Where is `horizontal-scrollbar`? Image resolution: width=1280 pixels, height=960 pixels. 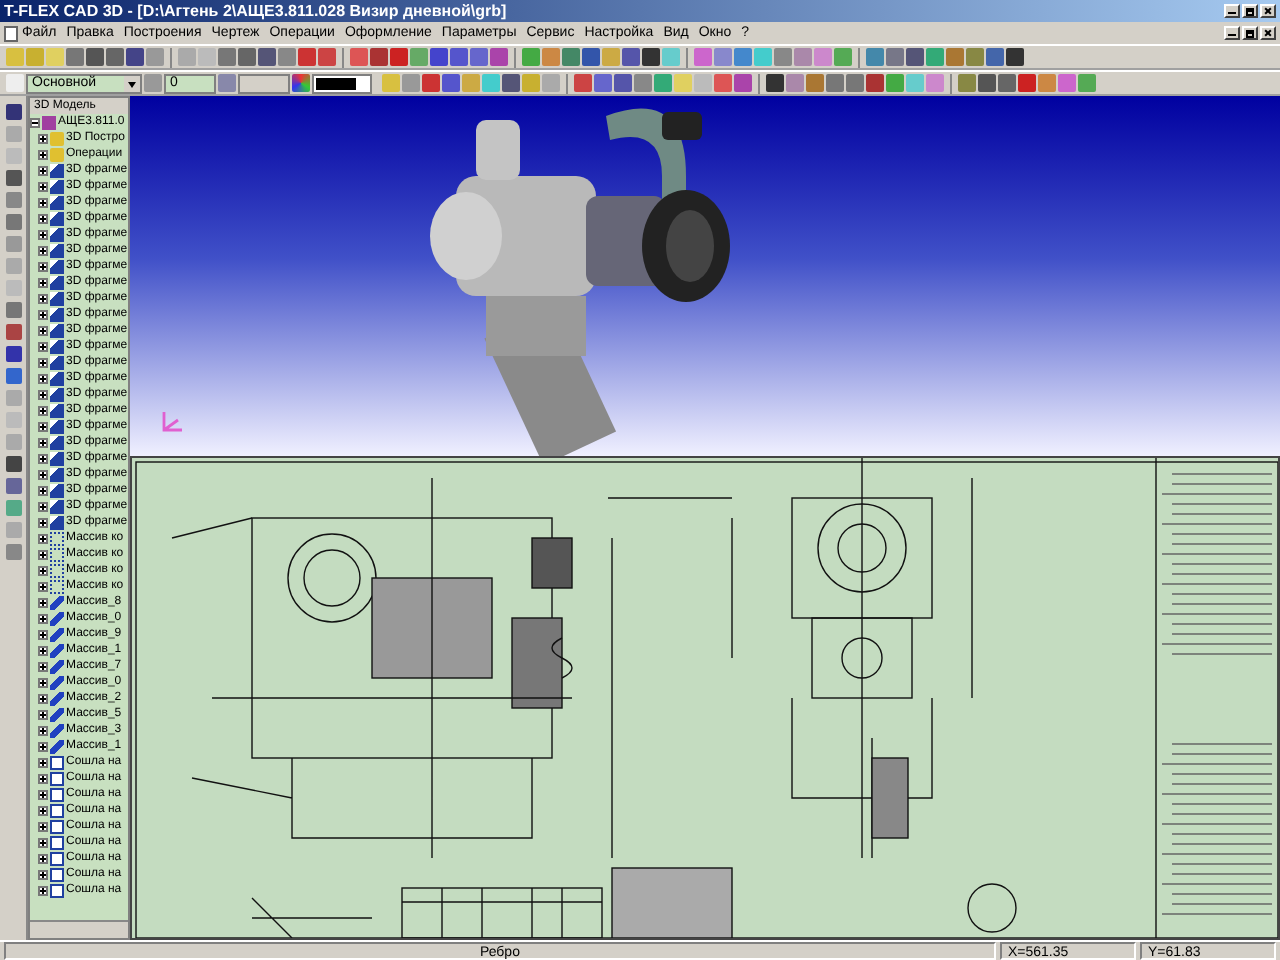 horizontal-scrollbar is located at coordinates (79, 929).